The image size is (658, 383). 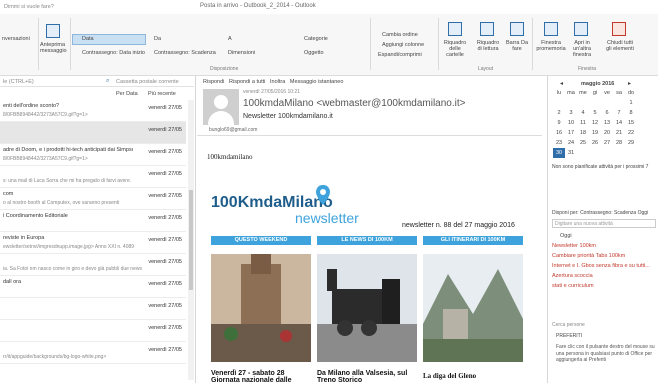 I want to click on calendar-day: 12, so click(x=595, y=123).